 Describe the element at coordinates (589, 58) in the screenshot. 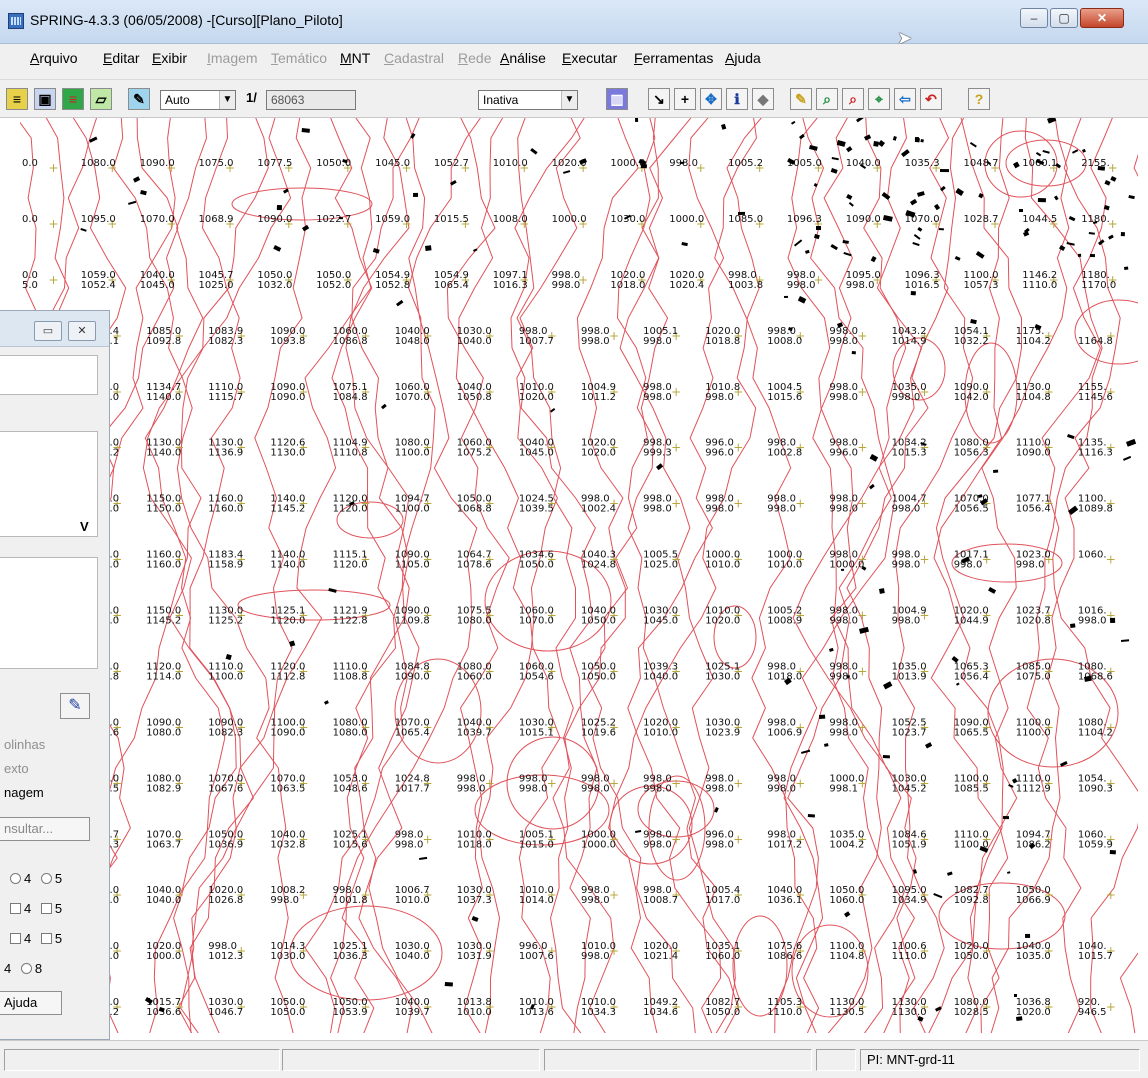

I see `menu-executar: Executar` at that location.